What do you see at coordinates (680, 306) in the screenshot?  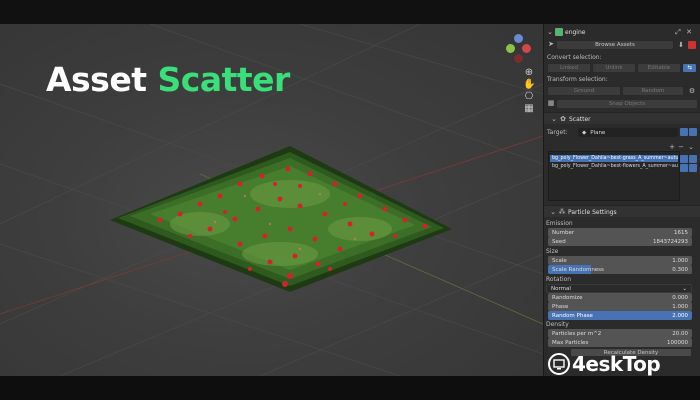 I see `phase-value: 1.000` at bounding box center [680, 306].